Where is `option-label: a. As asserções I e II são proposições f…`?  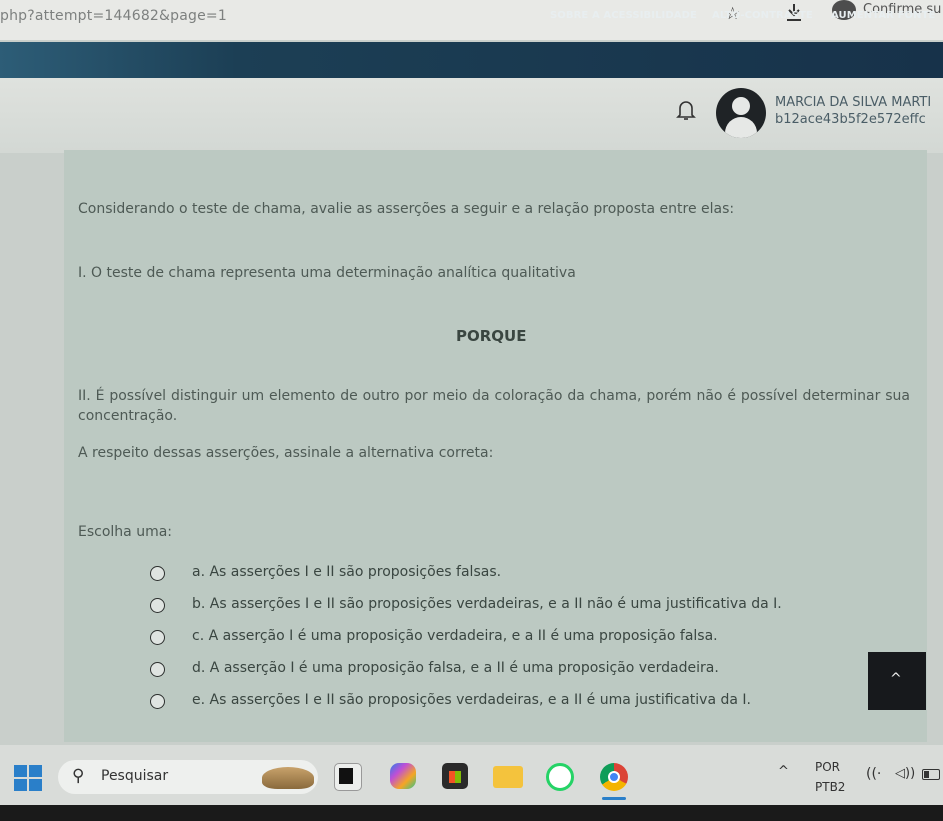 option-label: a. As asserções I e II são proposições f… is located at coordinates (346, 572).